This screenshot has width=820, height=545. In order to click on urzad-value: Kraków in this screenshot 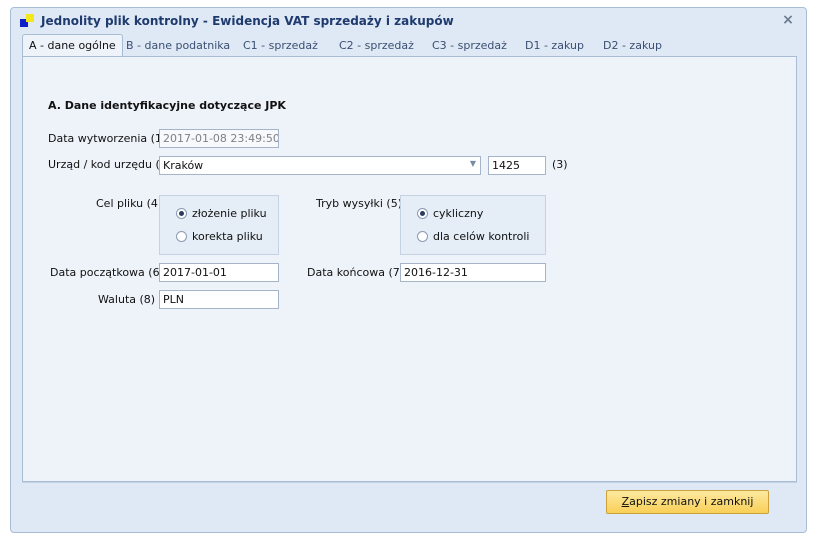, I will do `click(183, 165)`.